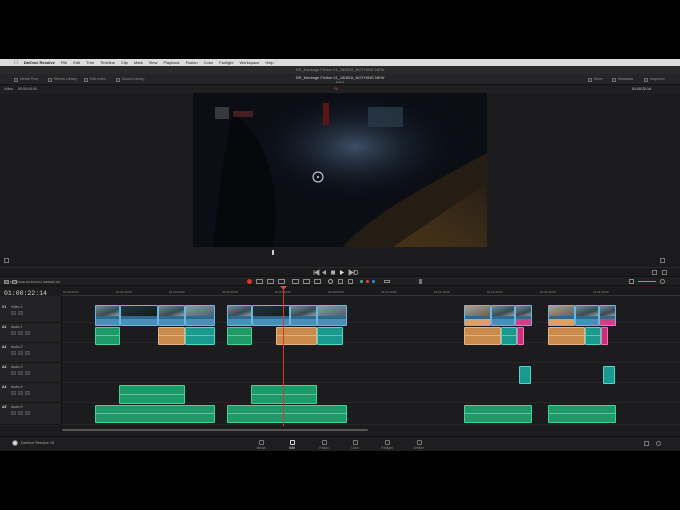  Describe the element at coordinates (209, 62) in the screenshot. I see `menu-color: Color` at that location.